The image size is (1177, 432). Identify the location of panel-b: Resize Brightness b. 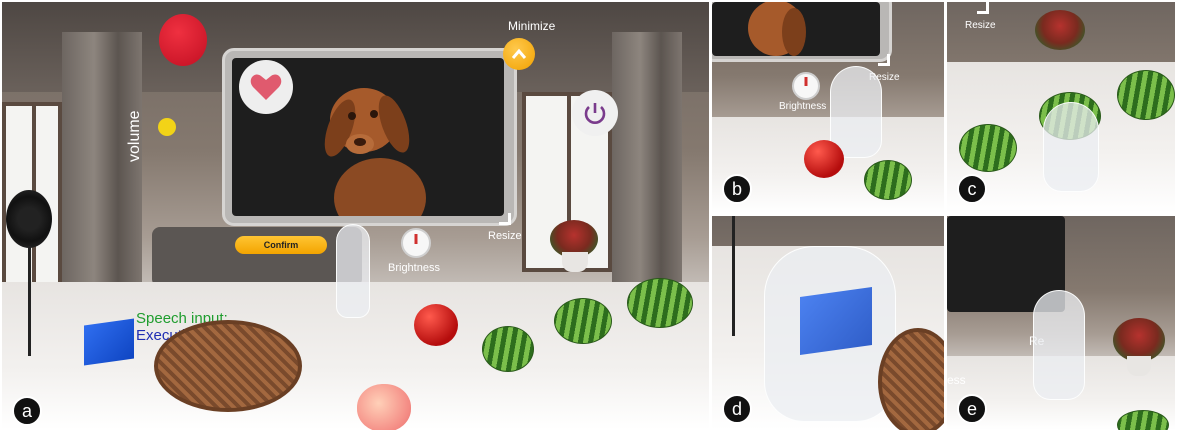
(828, 107).